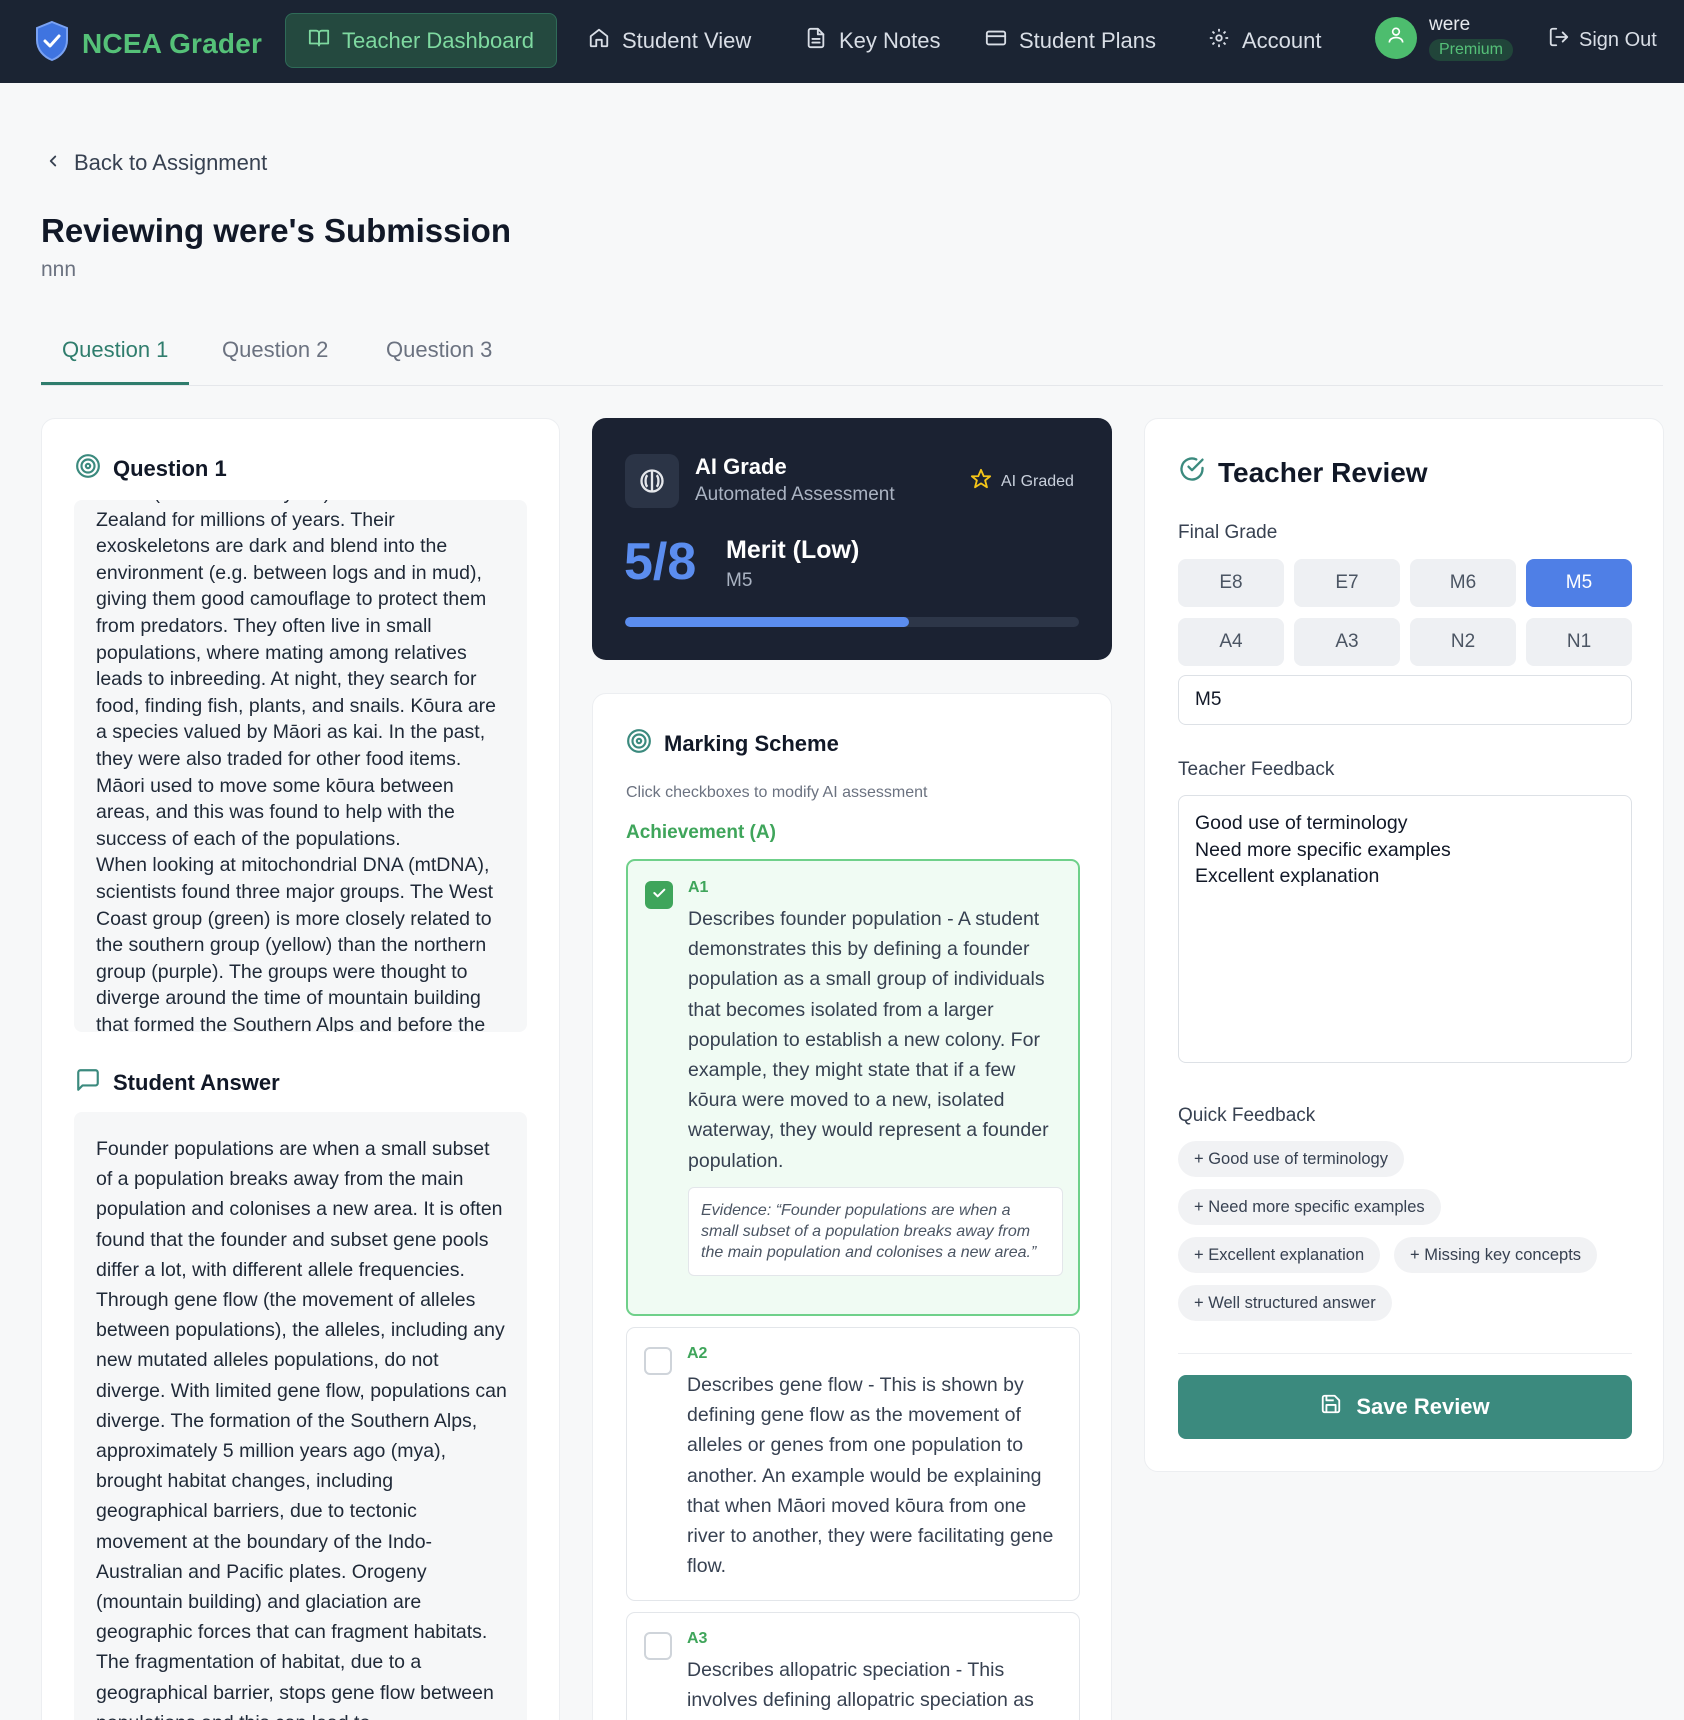 The width and height of the screenshot is (1684, 1720). What do you see at coordinates (1471, 50) in the screenshot?
I see `plan-badge: Premium` at bounding box center [1471, 50].